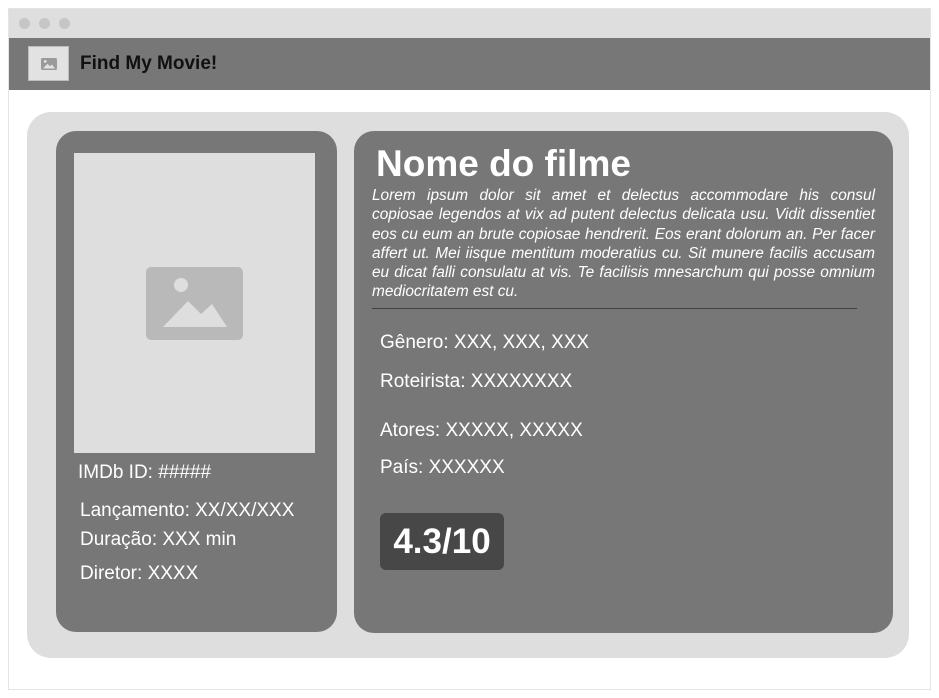 This screenshot has height=698, width=939. Describe the element at coordinates (481, 430) in the screenshot. I see `actors: Atores: XXXXX, XXXXX` at that location.